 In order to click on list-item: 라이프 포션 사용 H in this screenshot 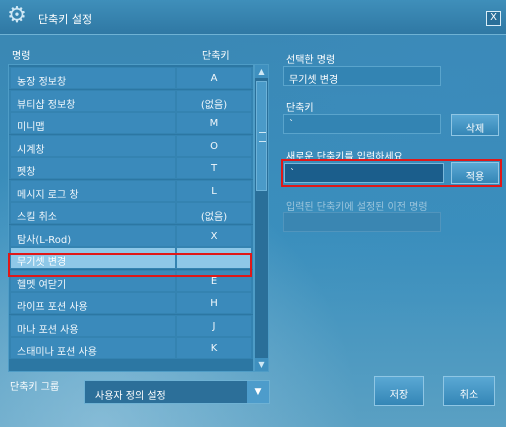, I will do `click(131, 303)`.